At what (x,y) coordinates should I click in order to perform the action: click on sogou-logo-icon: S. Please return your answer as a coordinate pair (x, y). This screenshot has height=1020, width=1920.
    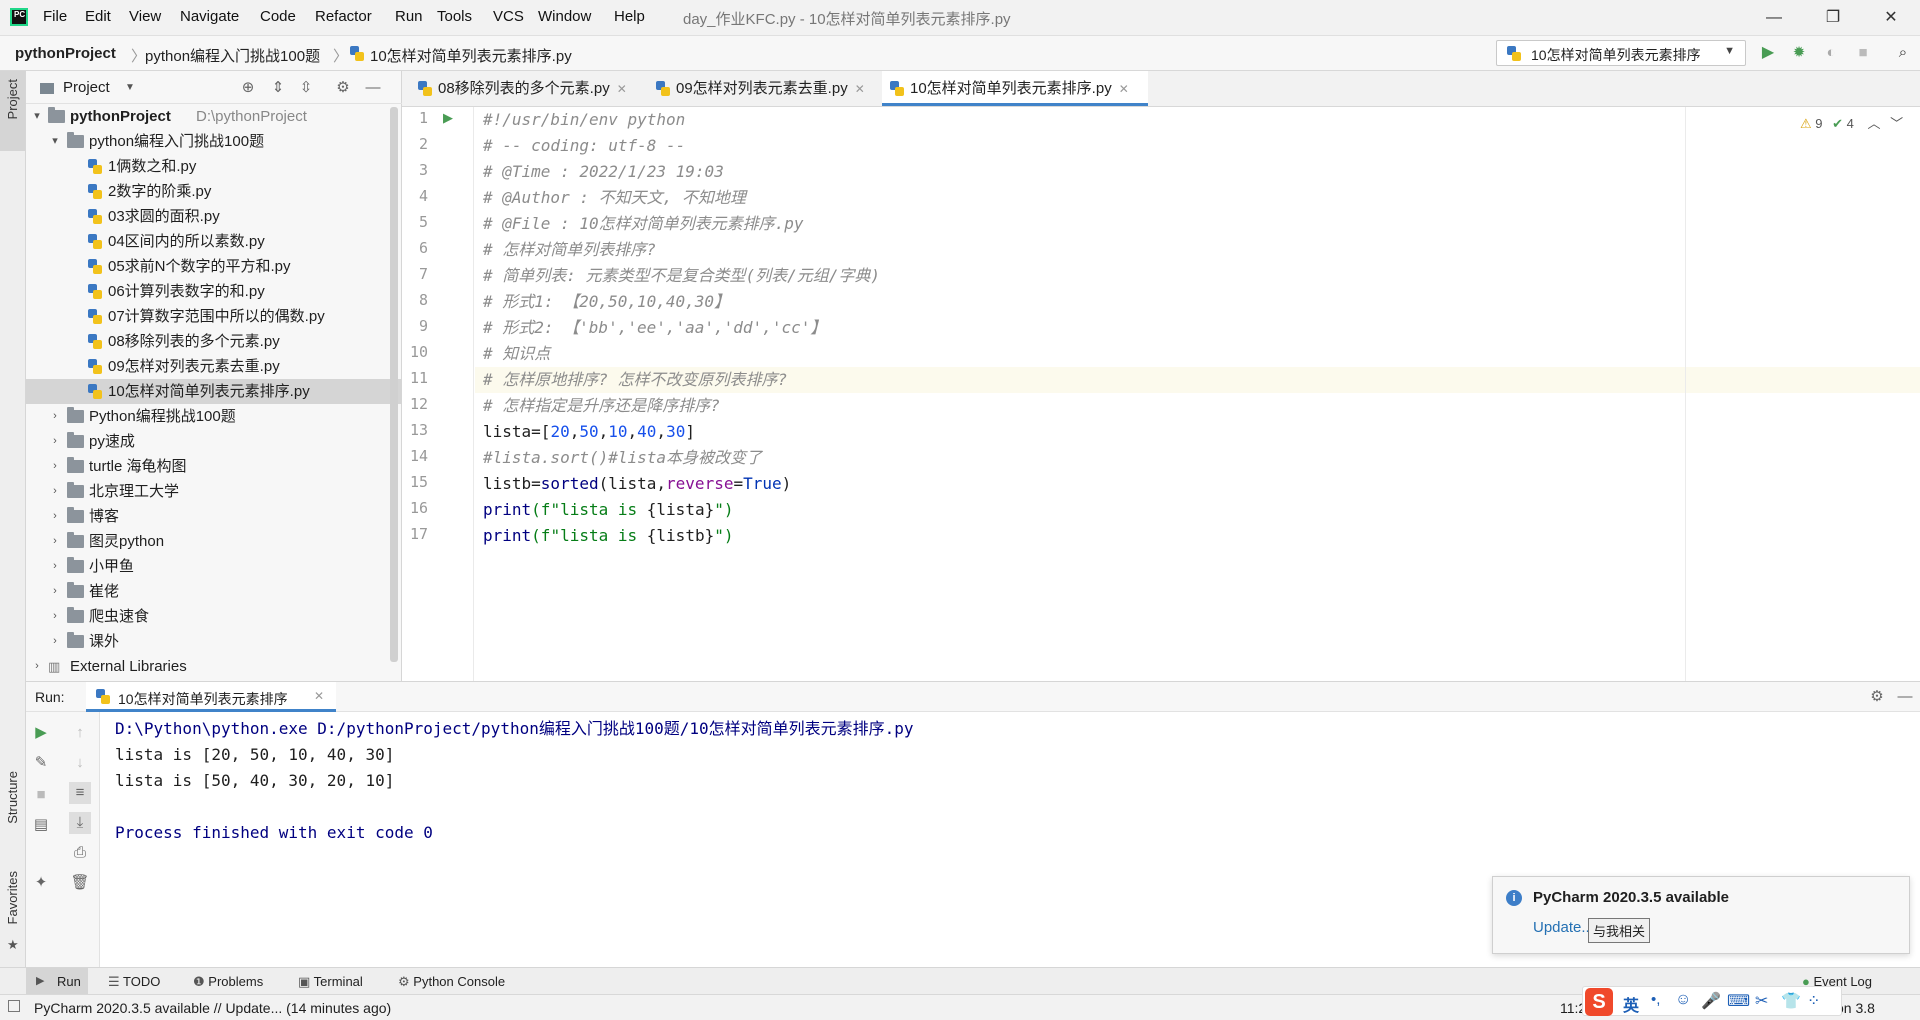
    Looking at the image, I should click on (1599, 1002).